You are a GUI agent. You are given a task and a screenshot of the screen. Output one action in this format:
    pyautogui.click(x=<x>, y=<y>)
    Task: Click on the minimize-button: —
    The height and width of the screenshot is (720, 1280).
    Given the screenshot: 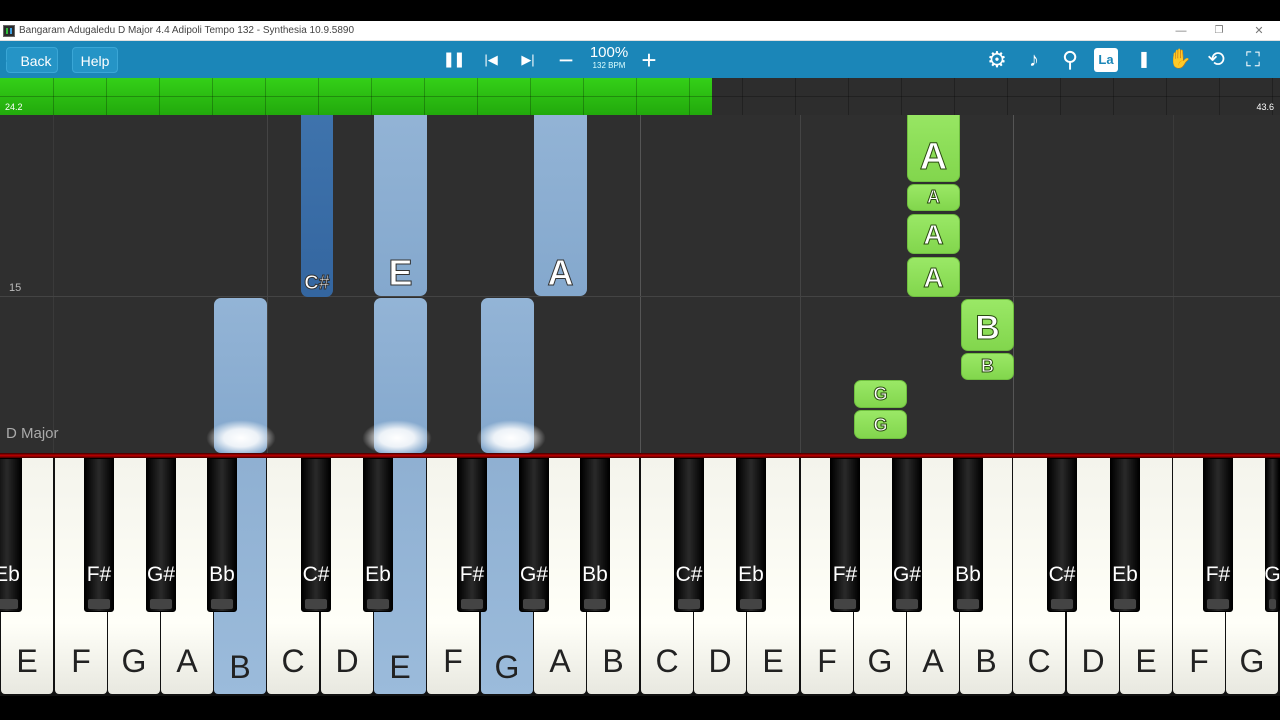 What is the action you would take?
    pyautogui.click(x=1181, y=31)
    